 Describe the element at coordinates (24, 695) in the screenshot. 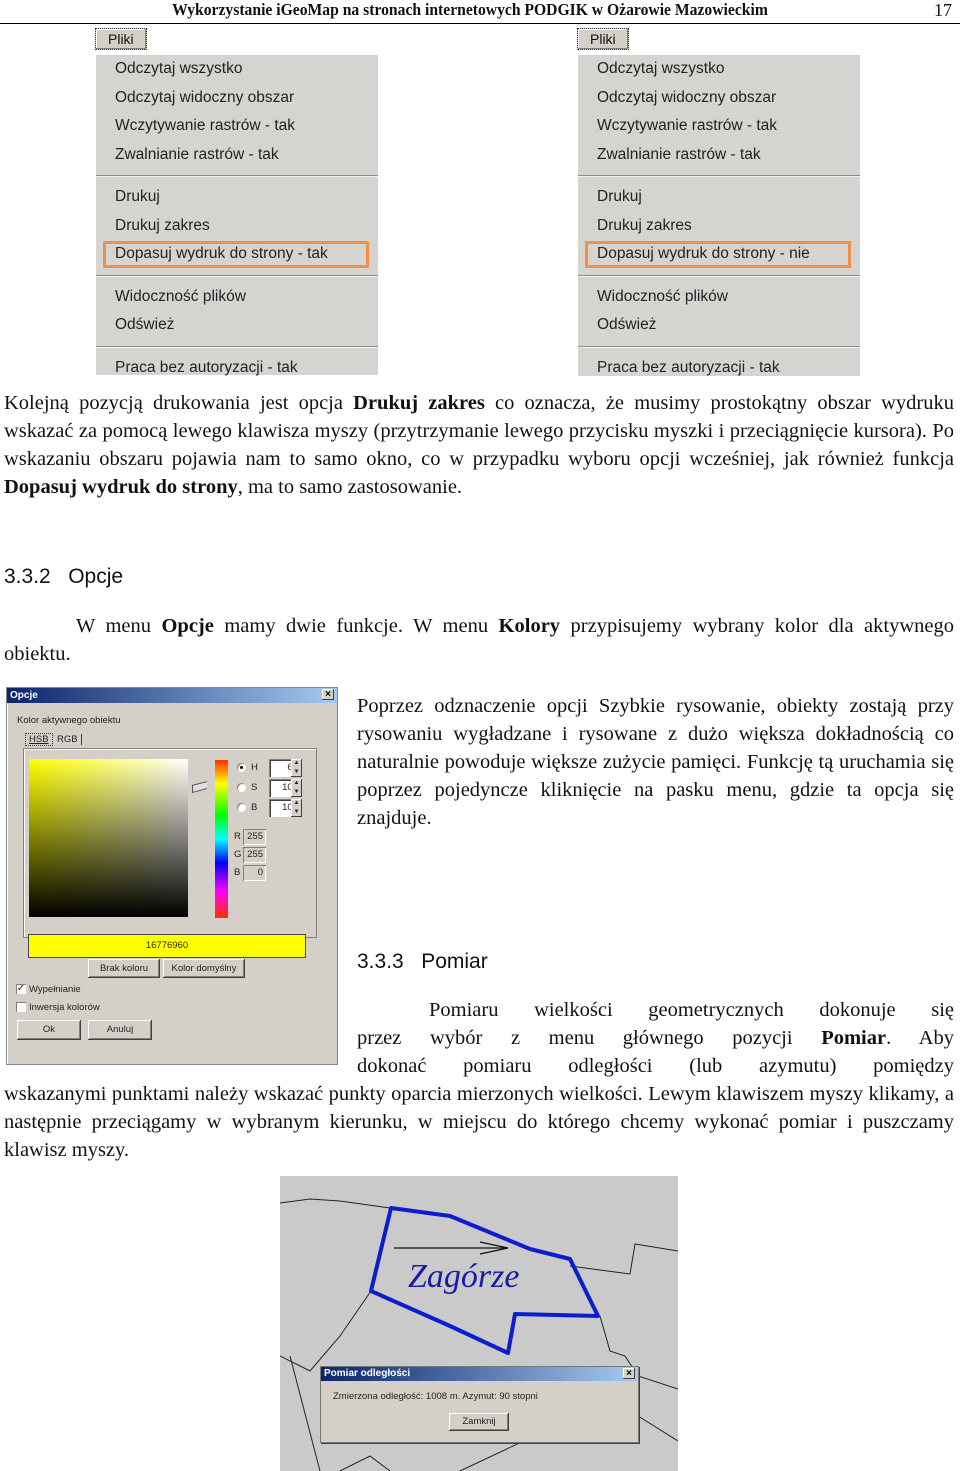

I see `dialog-title: Opcje` at that location.